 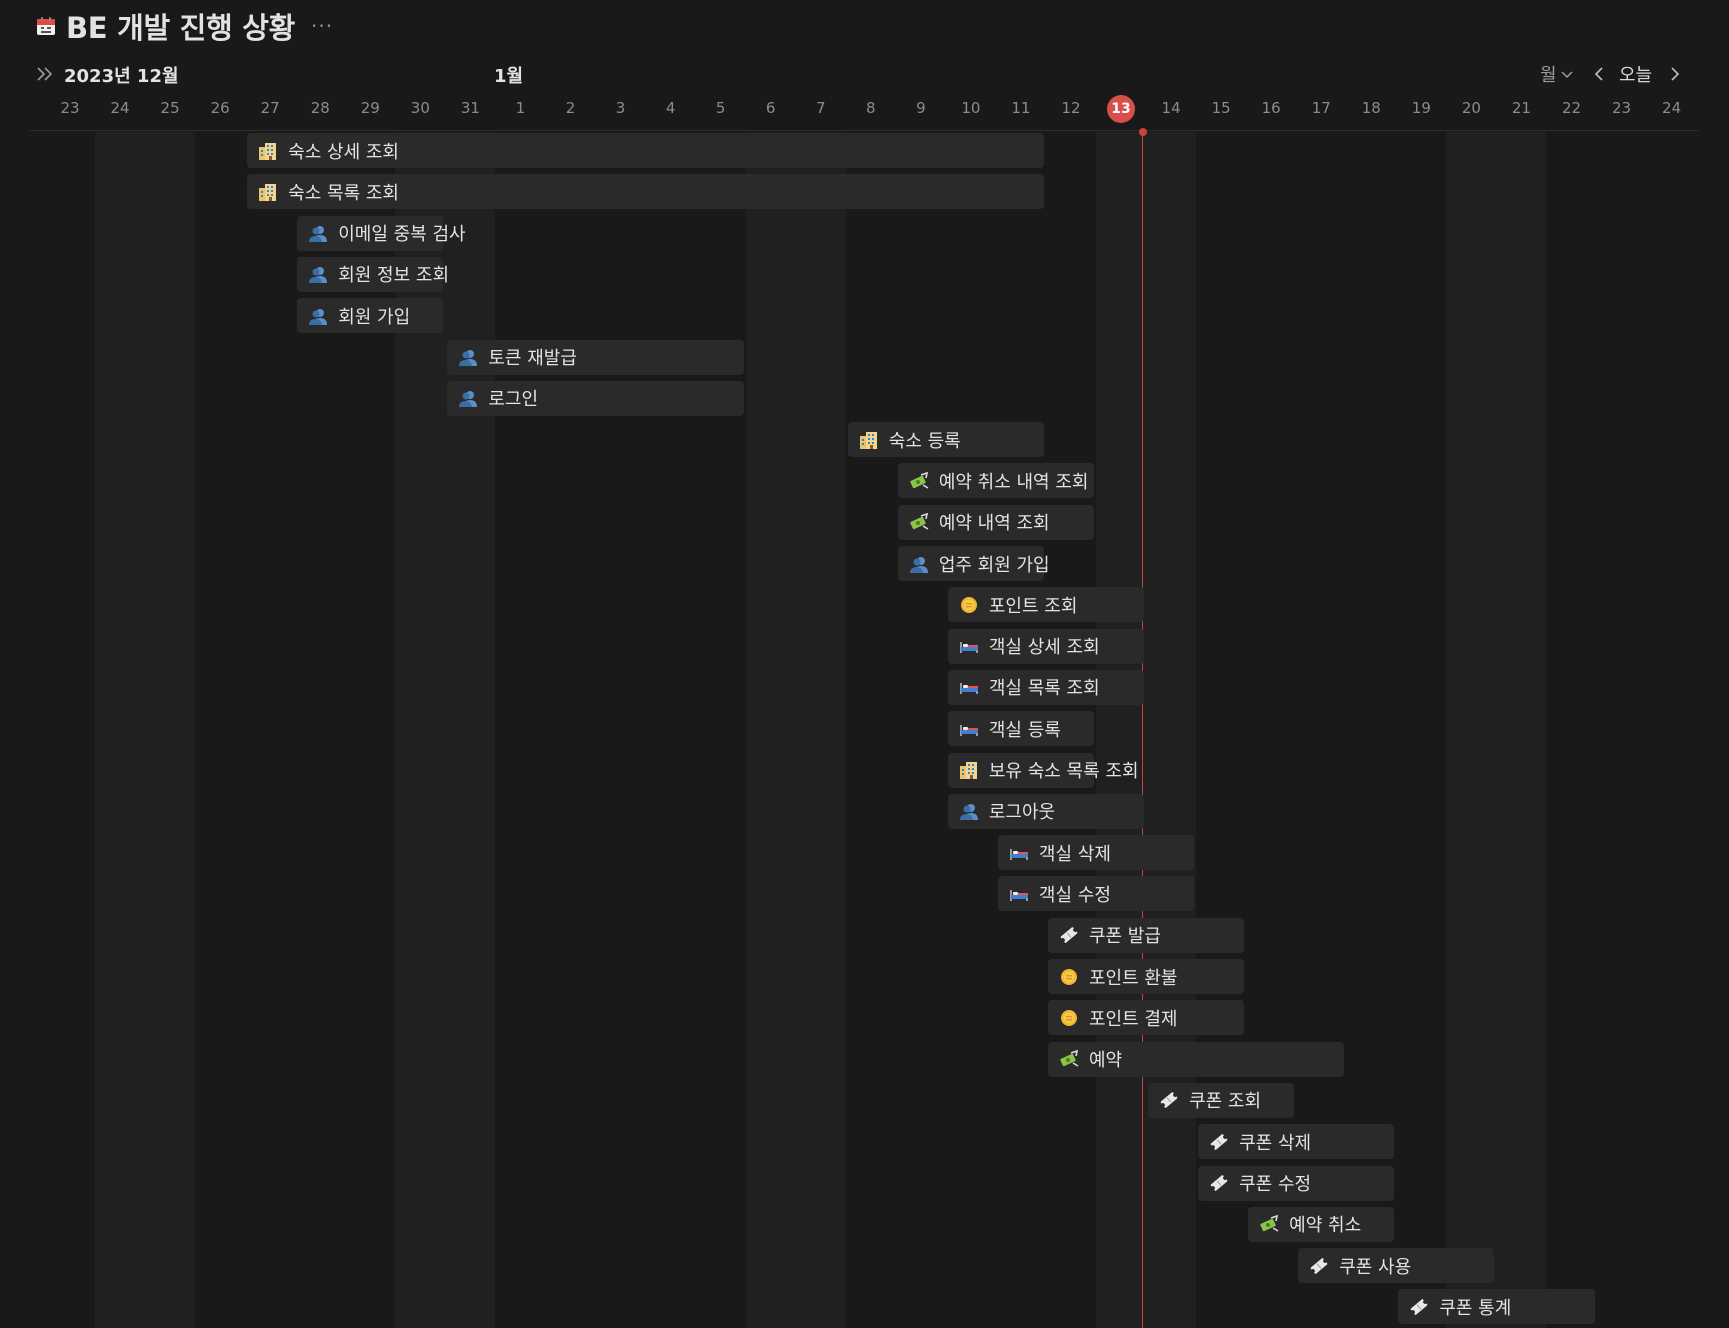 What do you see at coordinates (979, 563) in the screenshot?
I see `task-bar-content: 업주 회원 가입` at bounding box center [979, 563].